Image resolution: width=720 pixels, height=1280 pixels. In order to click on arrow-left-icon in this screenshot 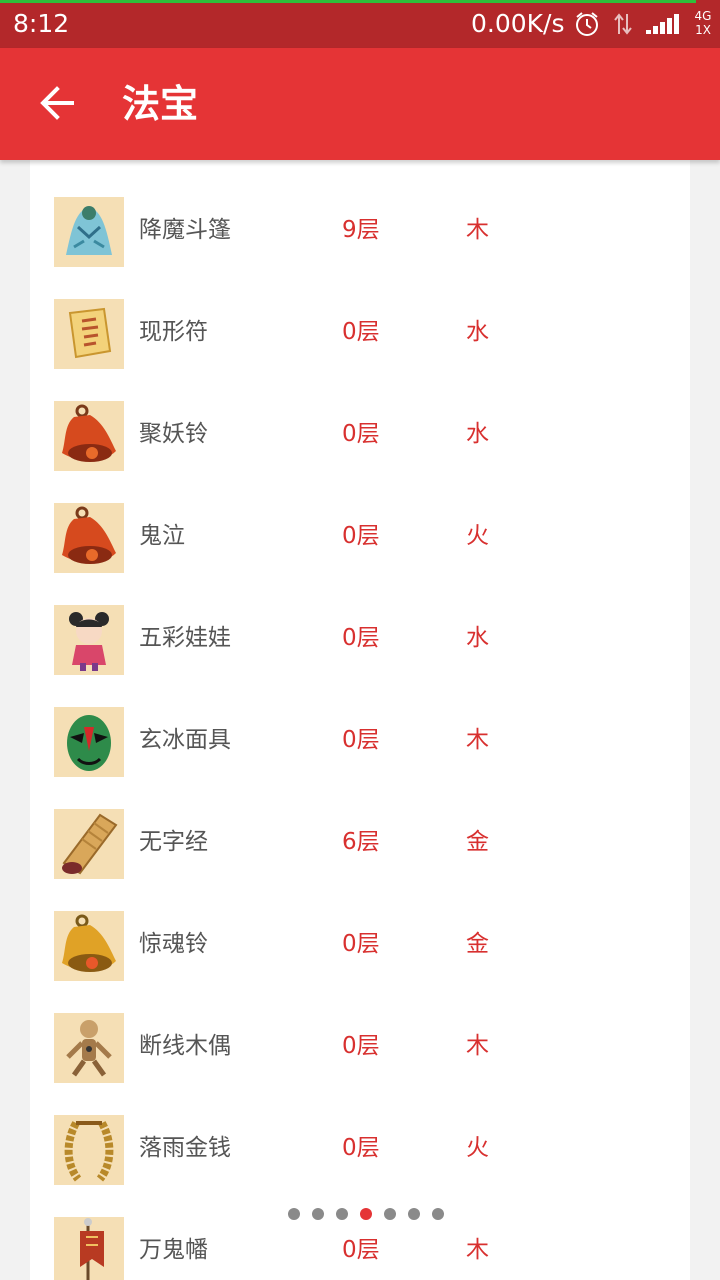, I will do `click(57, 103)`.